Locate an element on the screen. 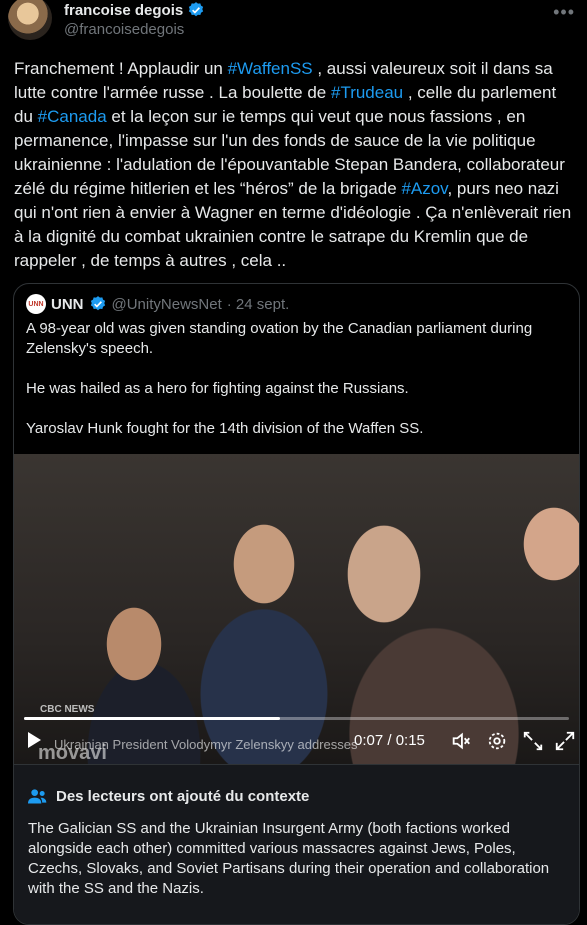 The height and width of the screenshot is (925, 587). video-controls: 0:07 / 0:15 is located at coordinates (296, 742).